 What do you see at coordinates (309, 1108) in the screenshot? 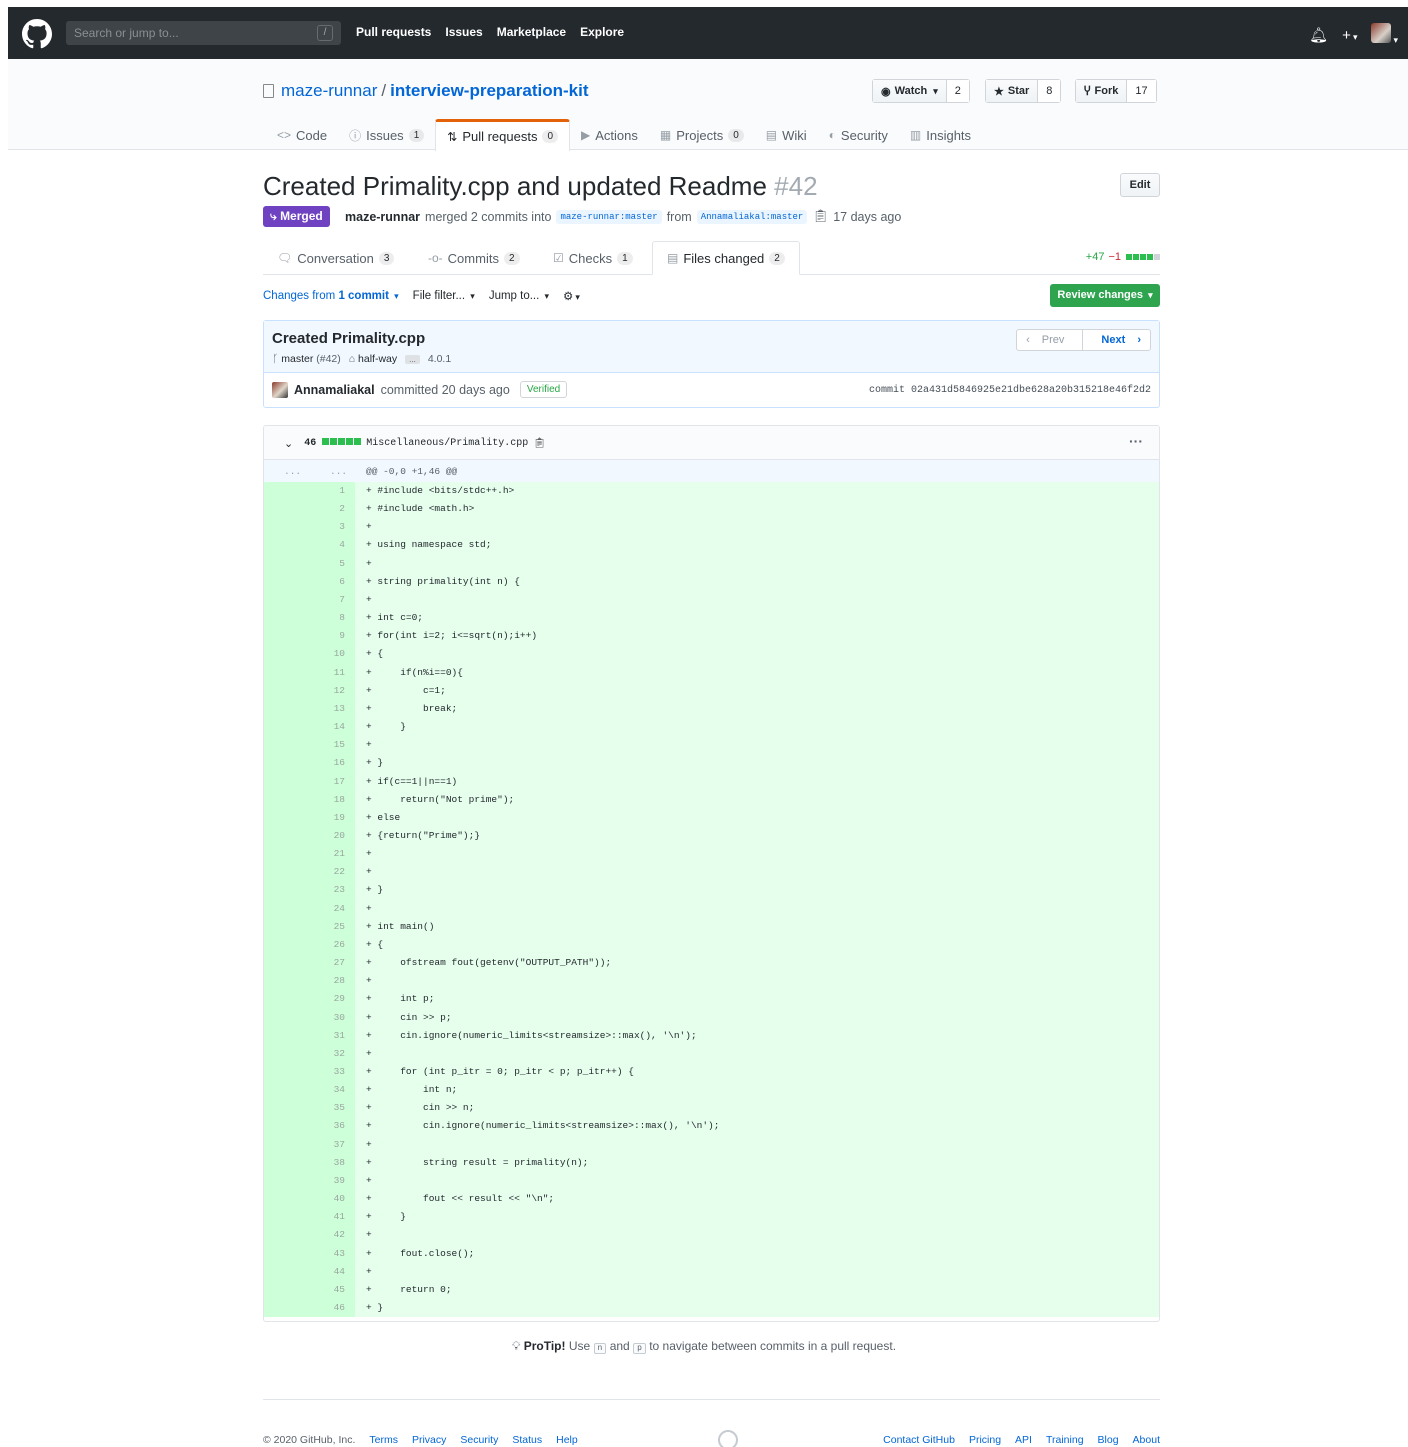
I see `line-number: 35` at bounding box center [309, 1108].